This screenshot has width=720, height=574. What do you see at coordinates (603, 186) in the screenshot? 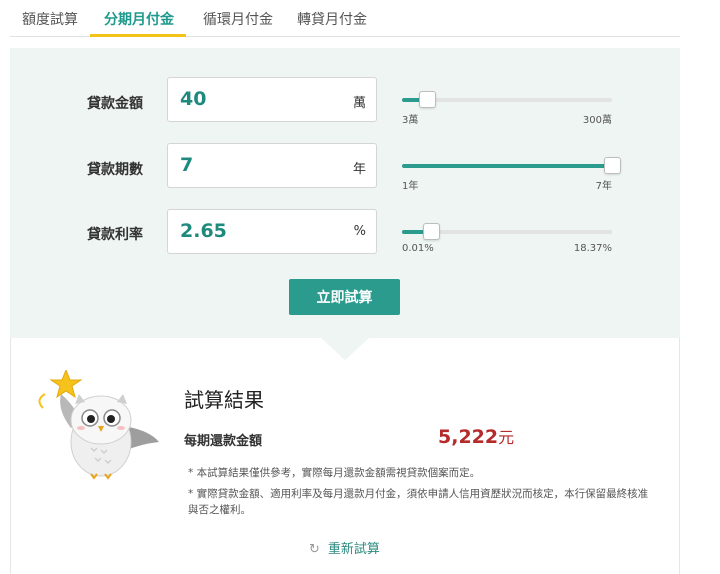
I see `period-max-label: 7年` at bounding box center [603, 186].